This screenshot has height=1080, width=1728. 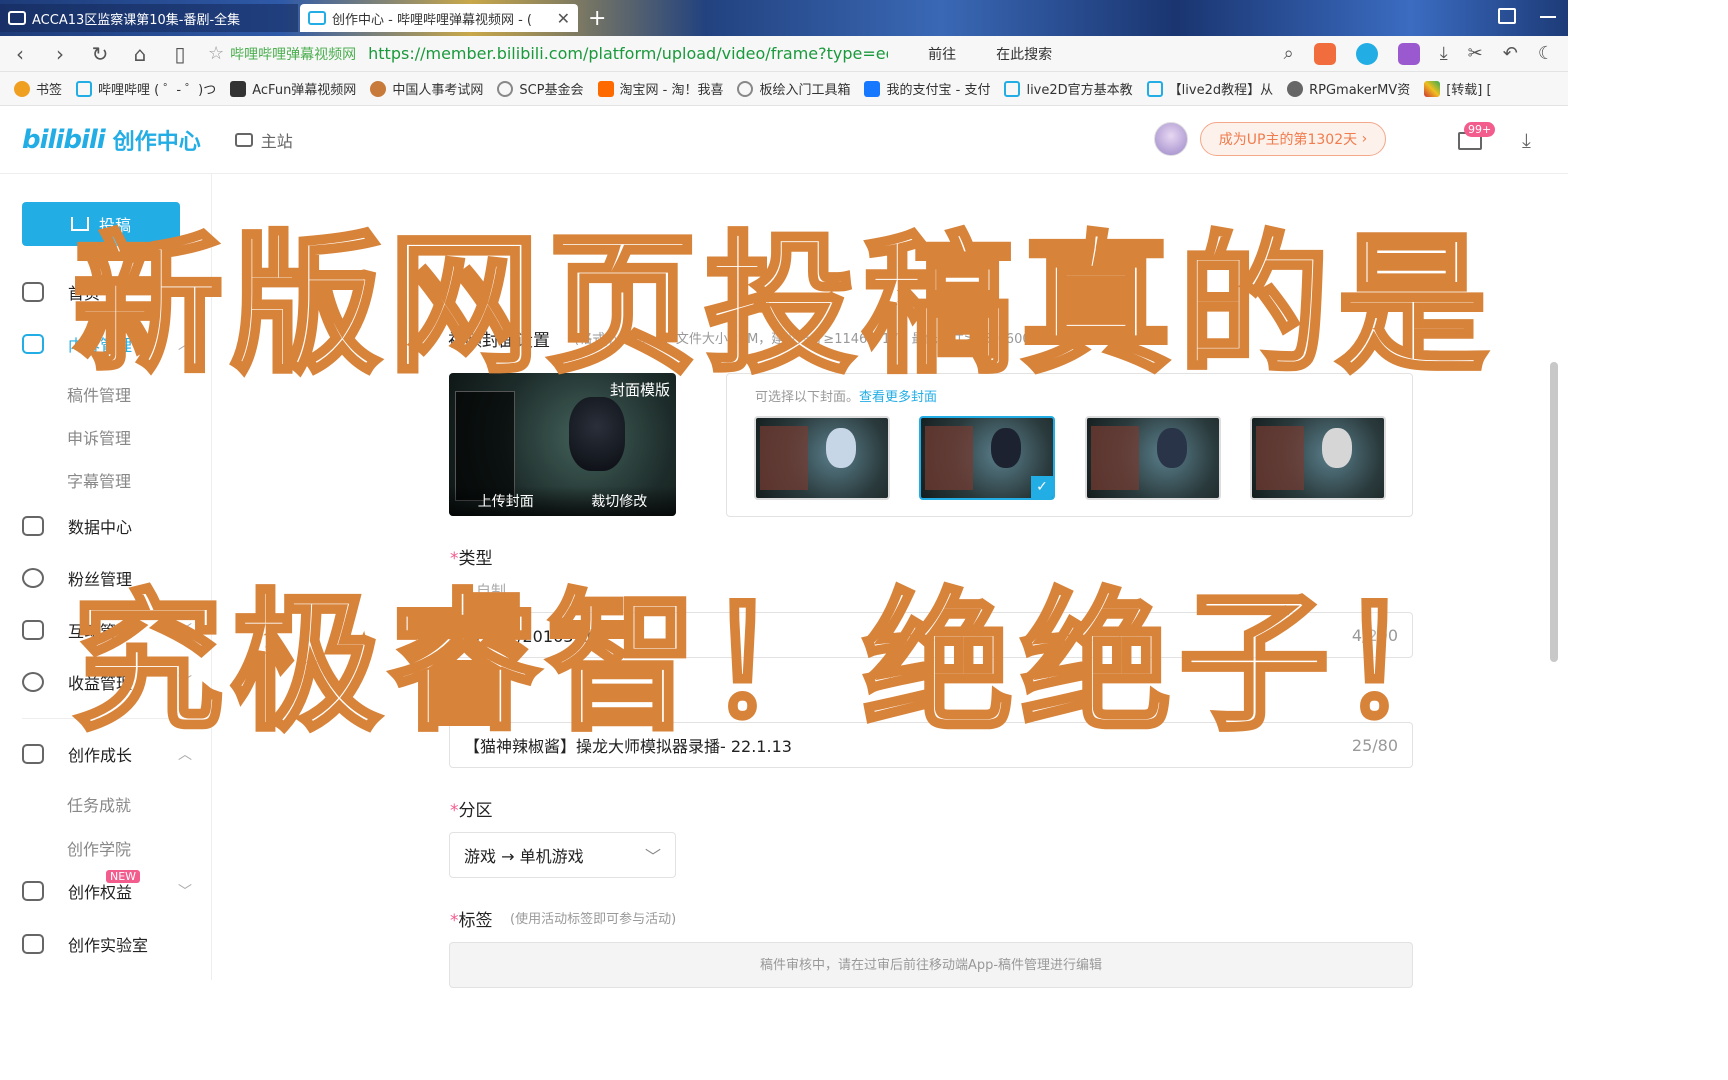 I want to click on tags-hint: (使用活动标签即可参与活动), so click(x=593, y=919).